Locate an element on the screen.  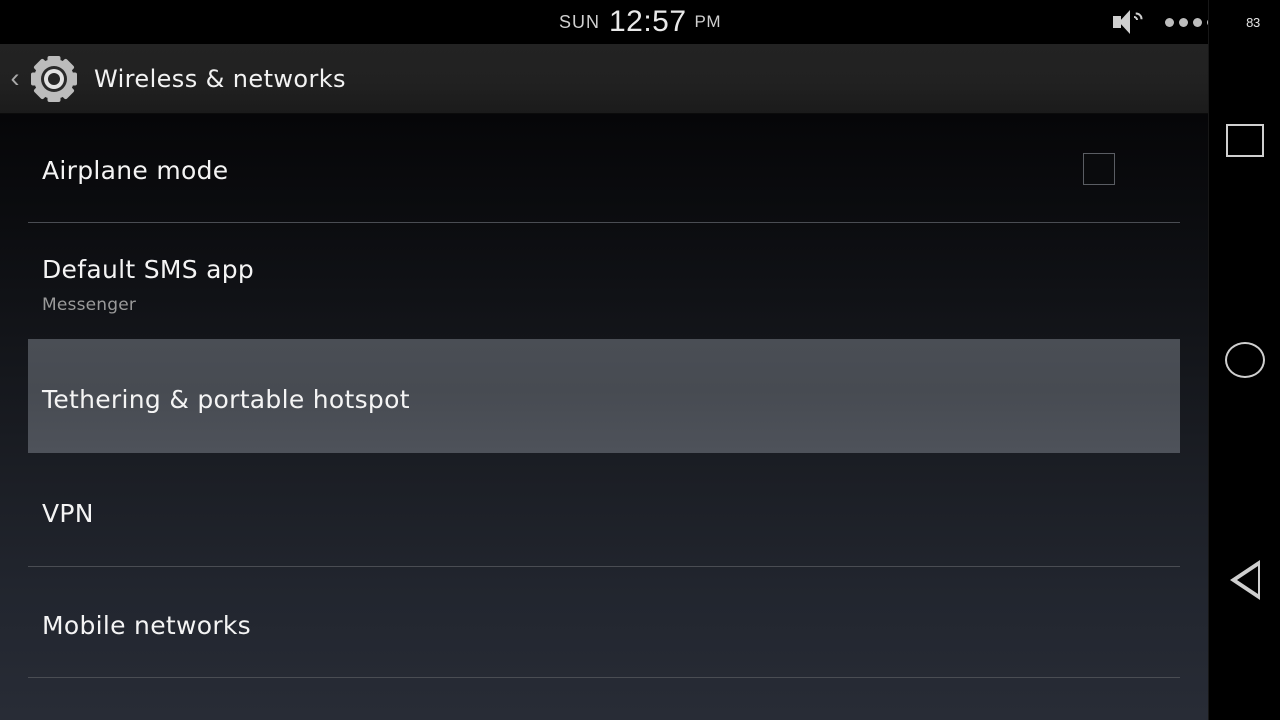
back-chevron-icon: ‹ is located at coordinates (15, 78).